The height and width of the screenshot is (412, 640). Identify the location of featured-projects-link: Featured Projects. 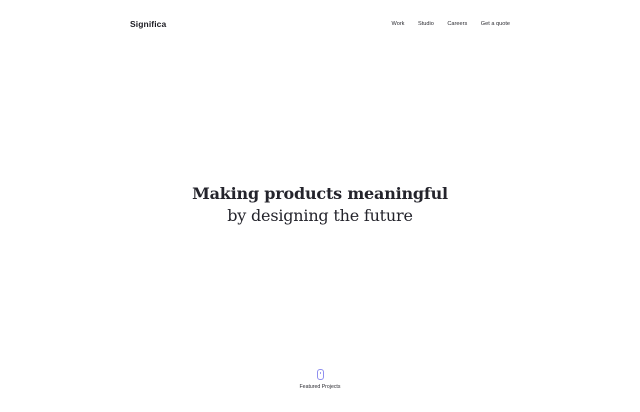
(320, 379).